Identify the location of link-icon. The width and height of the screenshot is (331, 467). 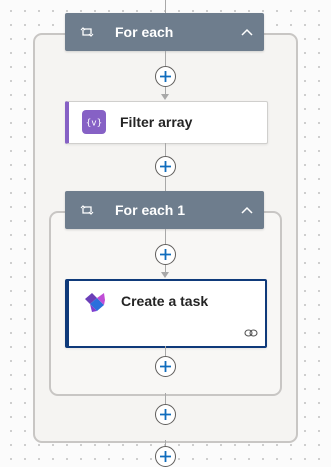
(251, 332).